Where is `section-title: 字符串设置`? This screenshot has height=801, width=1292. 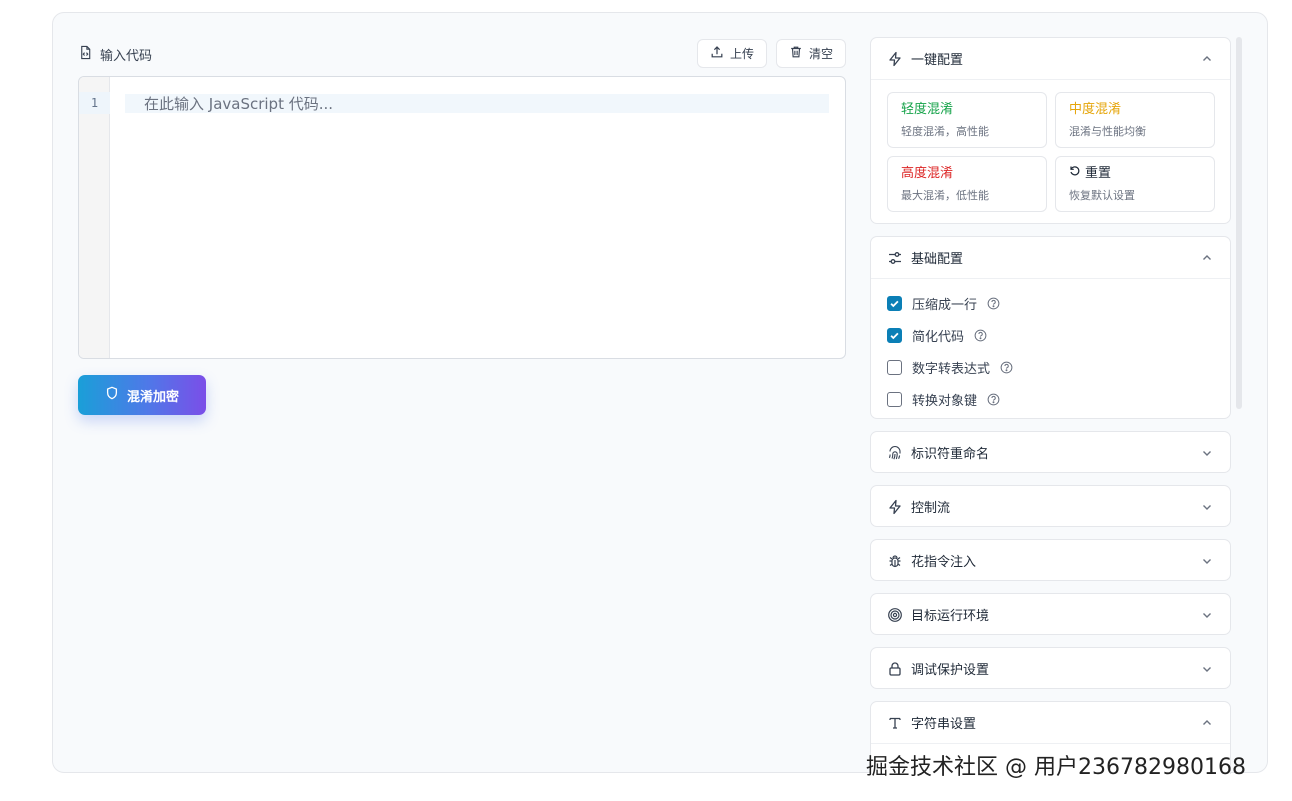
section-title: 字符串设置 is located at coordinates (944, 724).